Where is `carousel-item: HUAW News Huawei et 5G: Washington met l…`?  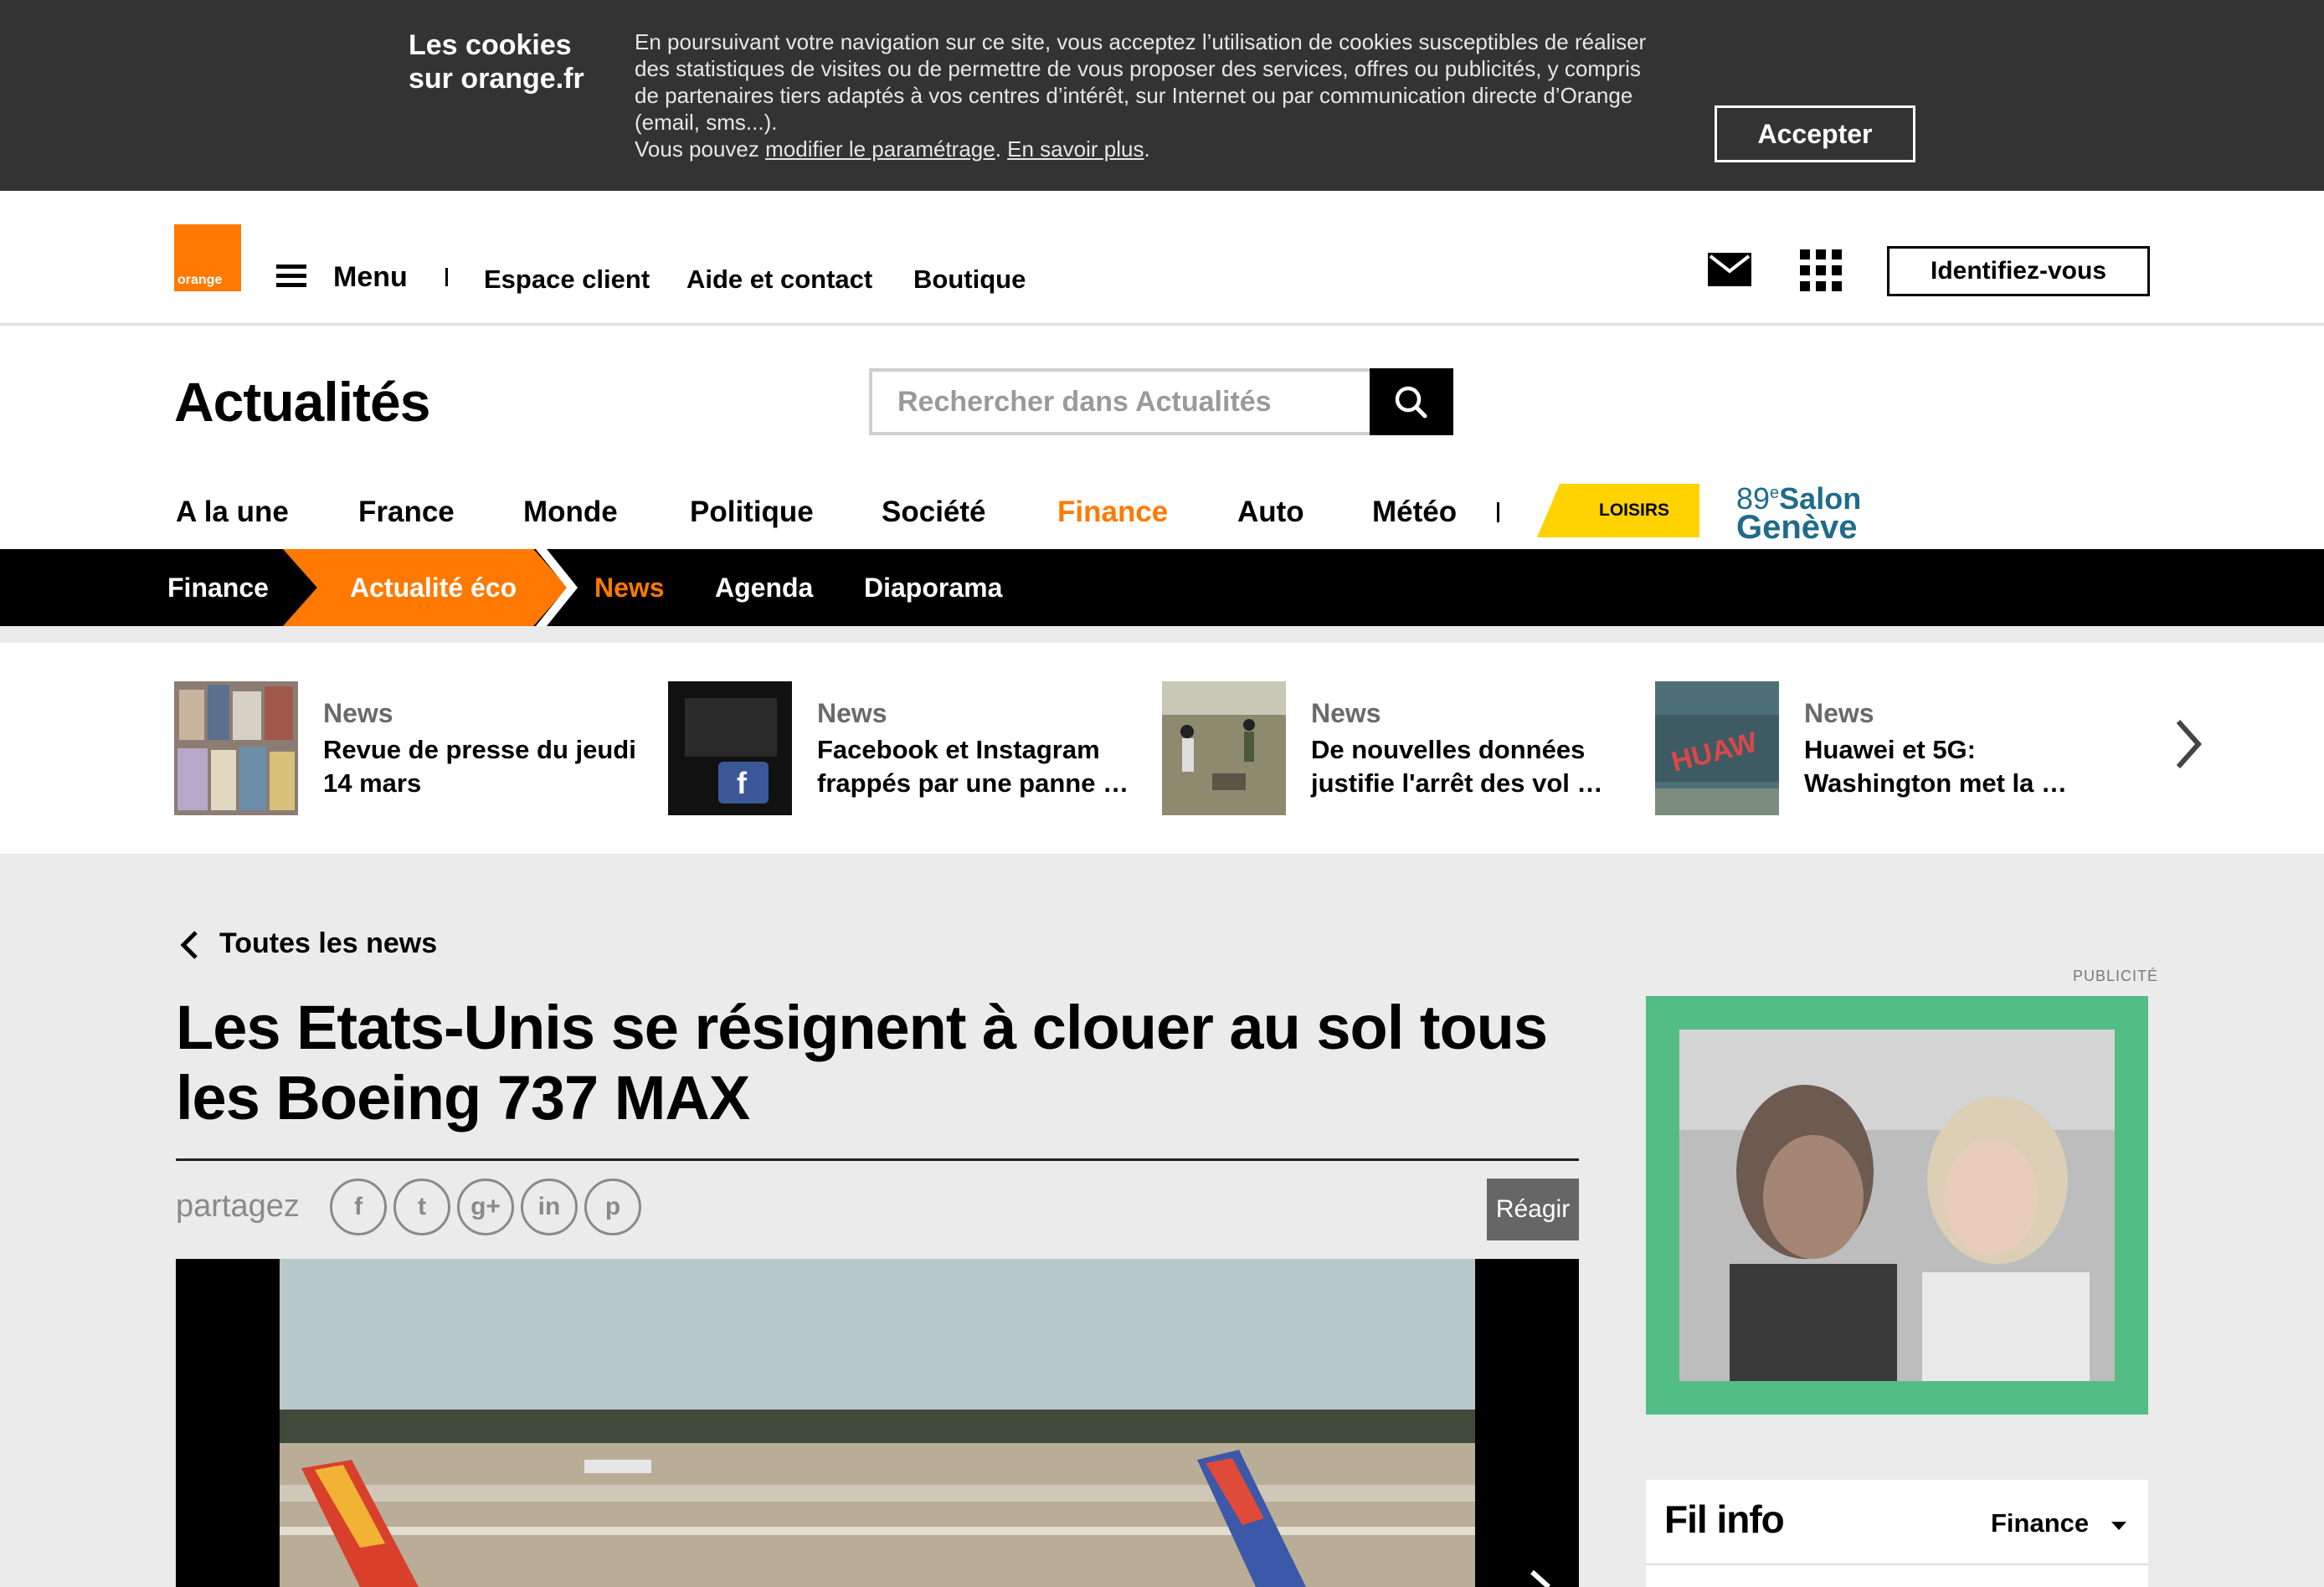
carousel-item: HUAW News Huawei et 5G: Washington met l… is located at coordinates (1890, 749).